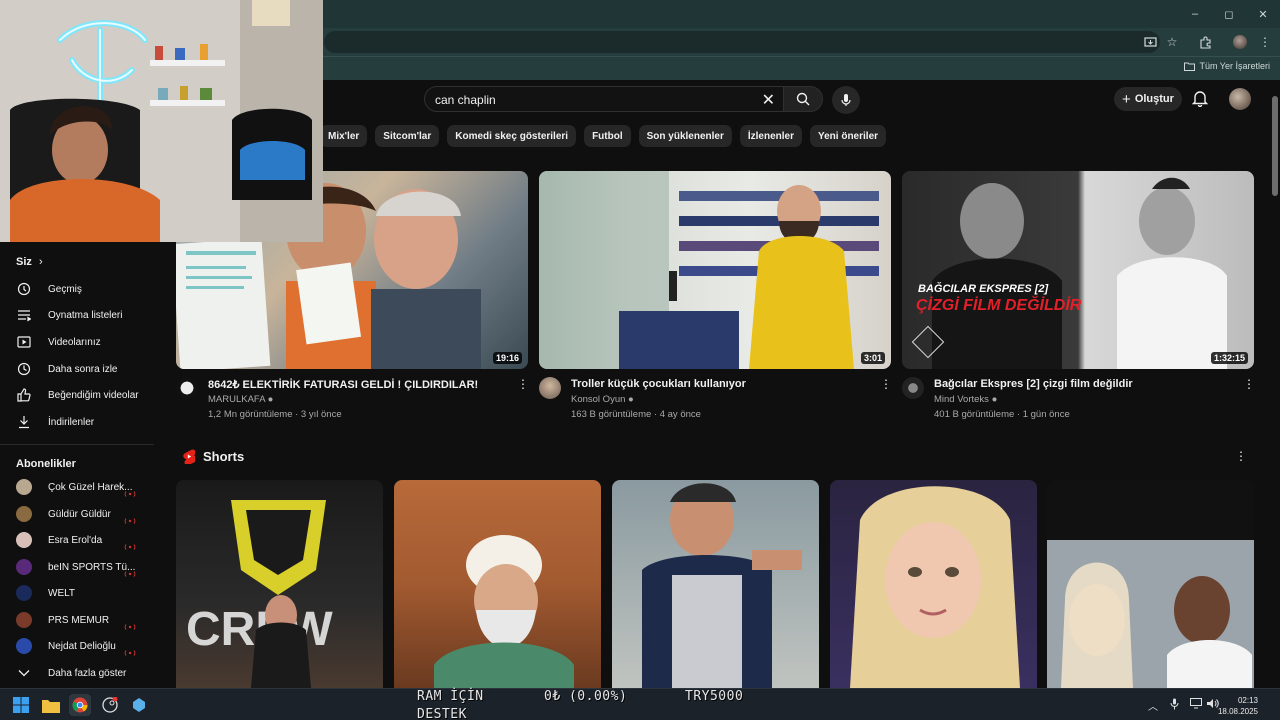  I want to click on video-thumbnail: 3:01, so click(715, 270).